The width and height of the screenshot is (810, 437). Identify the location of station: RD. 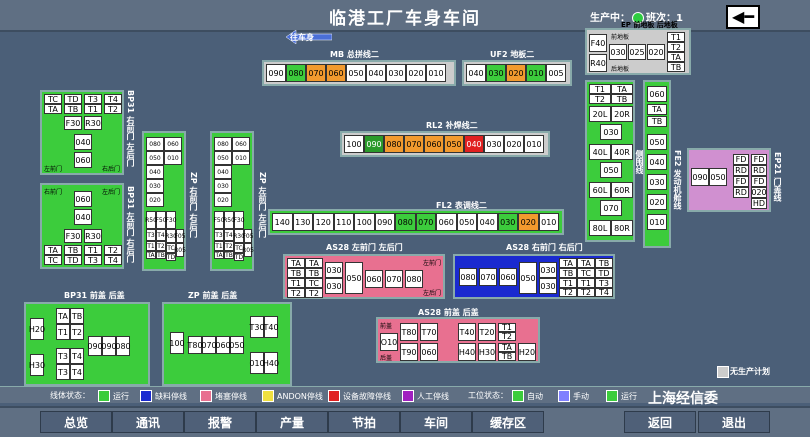
(741, 192).